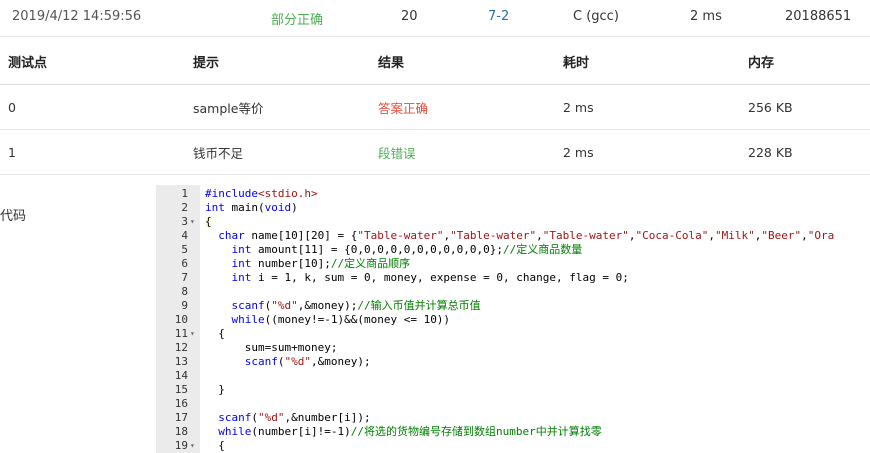  What do you see at coordinates (181, 417) in the screenshot?
I see `line-number: 17` at bounding box center [181, 417].